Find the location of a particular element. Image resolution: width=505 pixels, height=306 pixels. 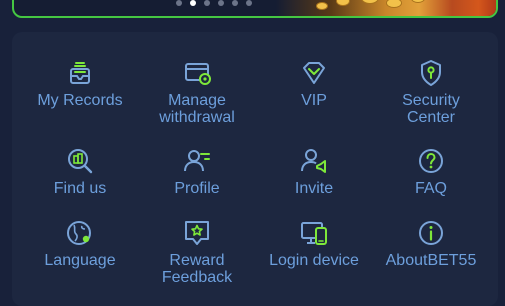

login-device-icon is located at coordinates (314, 233).